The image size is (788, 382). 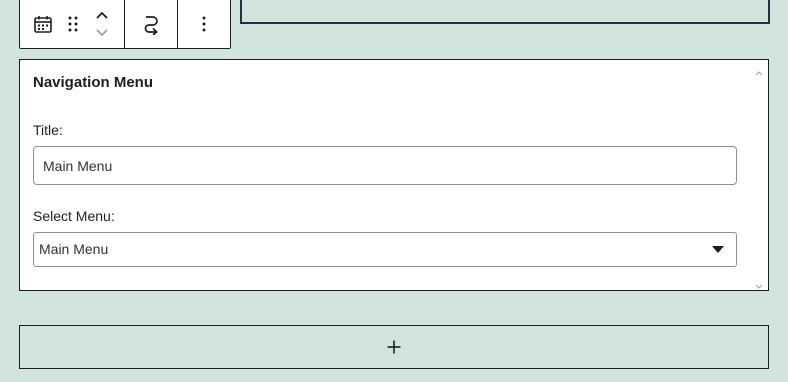 I want to click on block-toolbar-group-transform, so click(x=151, y=24).